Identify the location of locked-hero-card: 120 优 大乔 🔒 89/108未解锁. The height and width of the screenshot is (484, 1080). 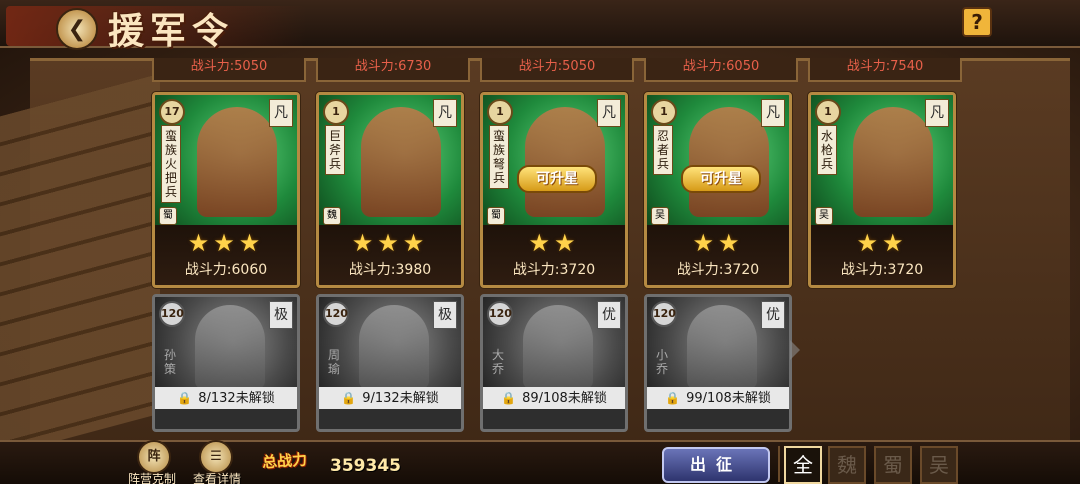
(554, 363).